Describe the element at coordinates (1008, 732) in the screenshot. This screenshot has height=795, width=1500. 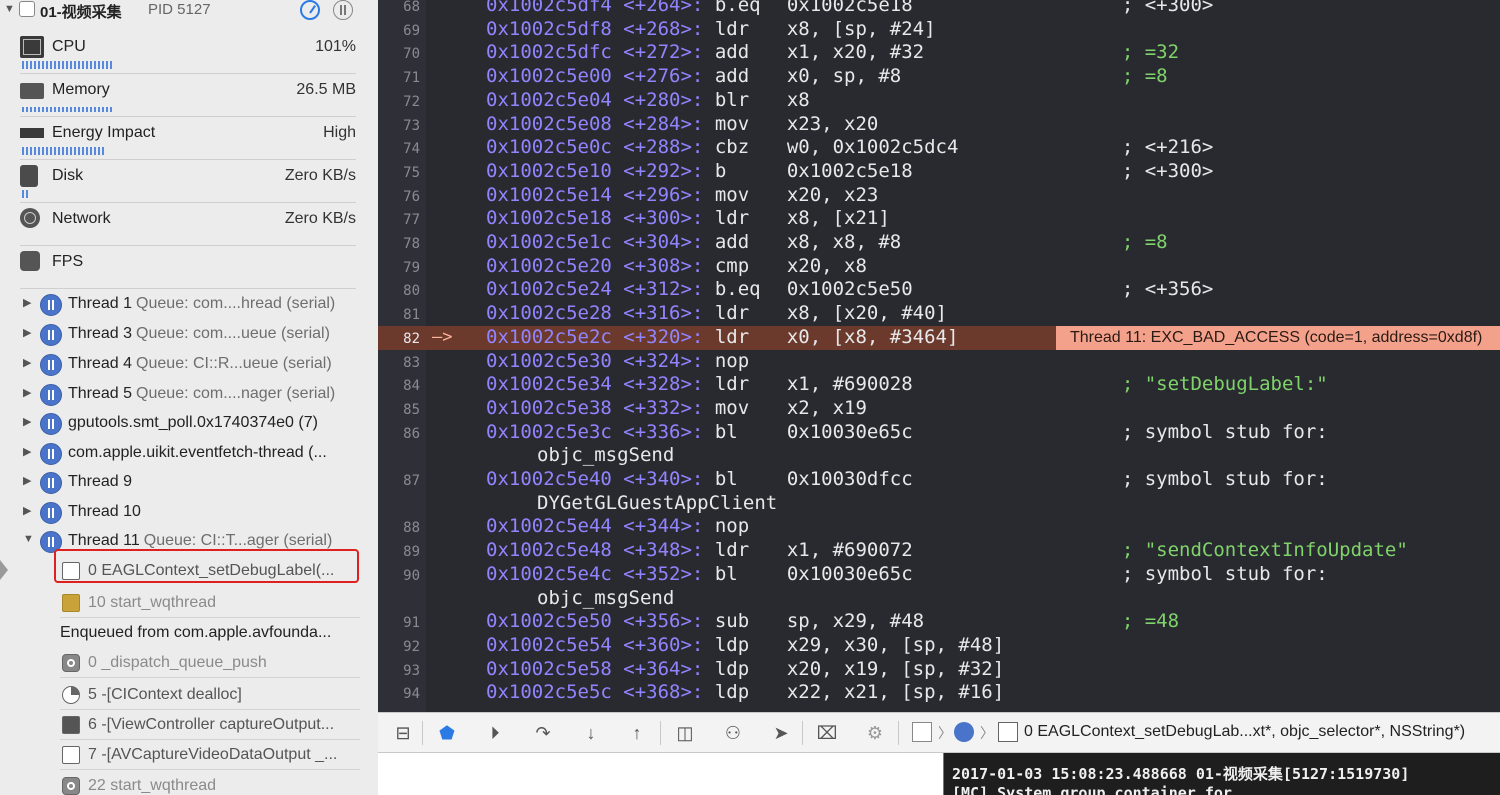
I see `library-icon` at that location.